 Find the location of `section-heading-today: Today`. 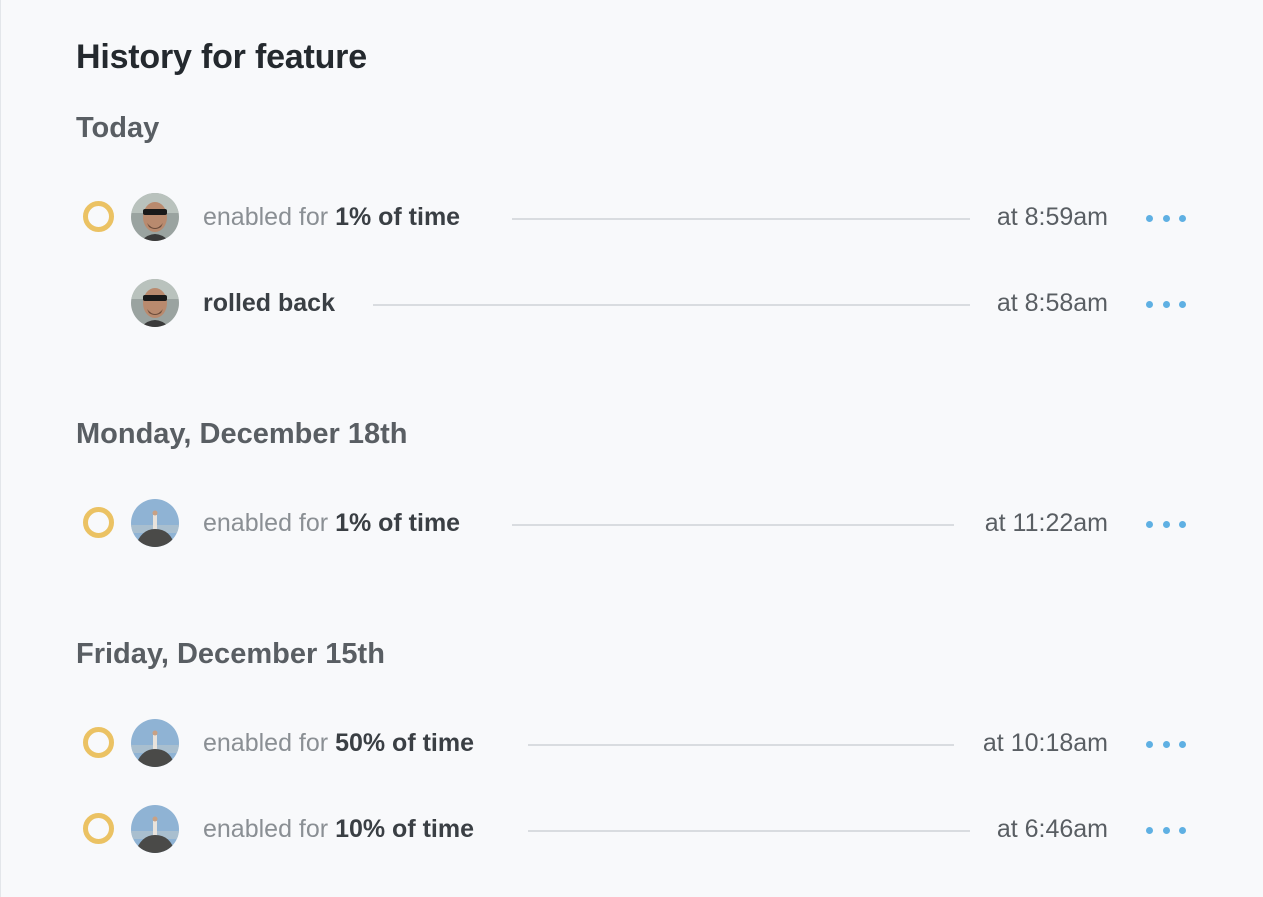

section-heading-today: Today is located at coordinates (118, 128).